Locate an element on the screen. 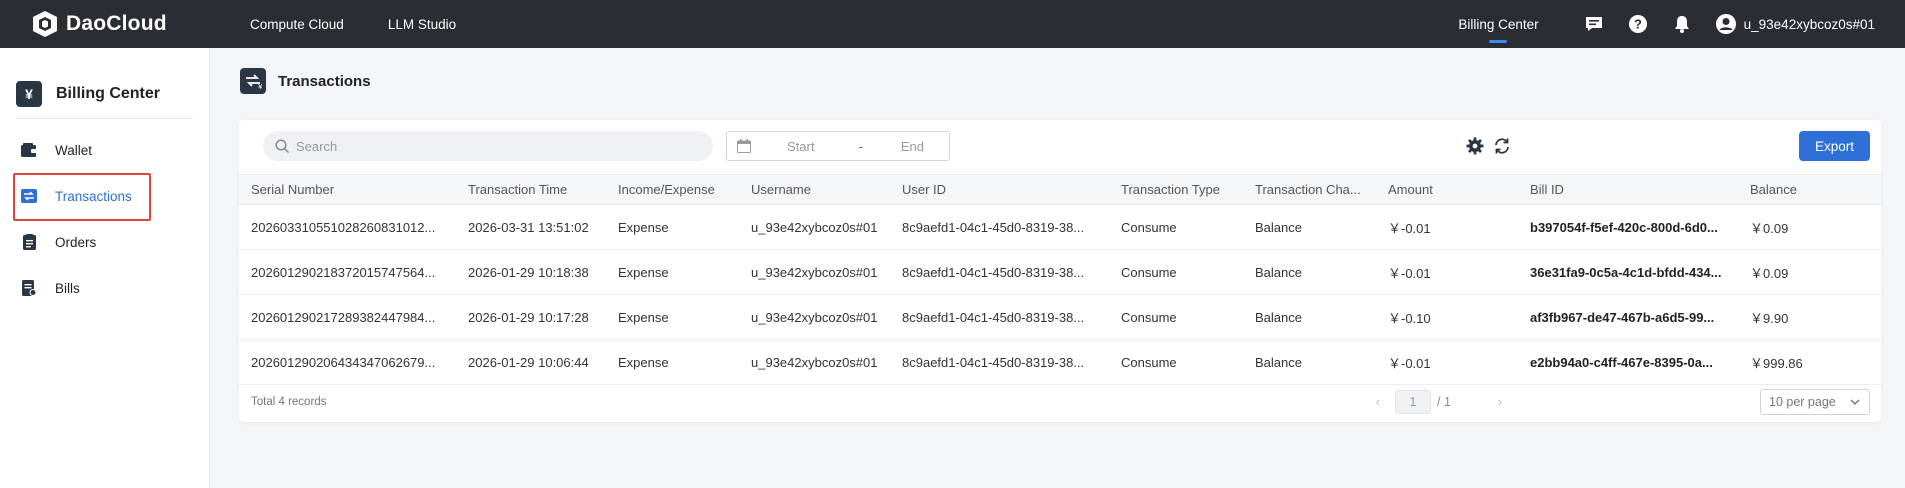  col-transaction-time: Transaction Time is located at coordinates (531, 189).